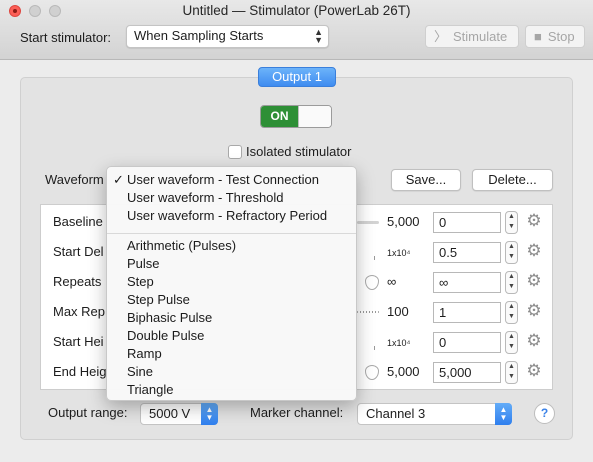 Image resolution: width=593 pixels, height=462 pixels. What do you see at coordinates (77, 281) in the screenshot?
I see `param-name: Repeats` at bounding box center [77, 281].